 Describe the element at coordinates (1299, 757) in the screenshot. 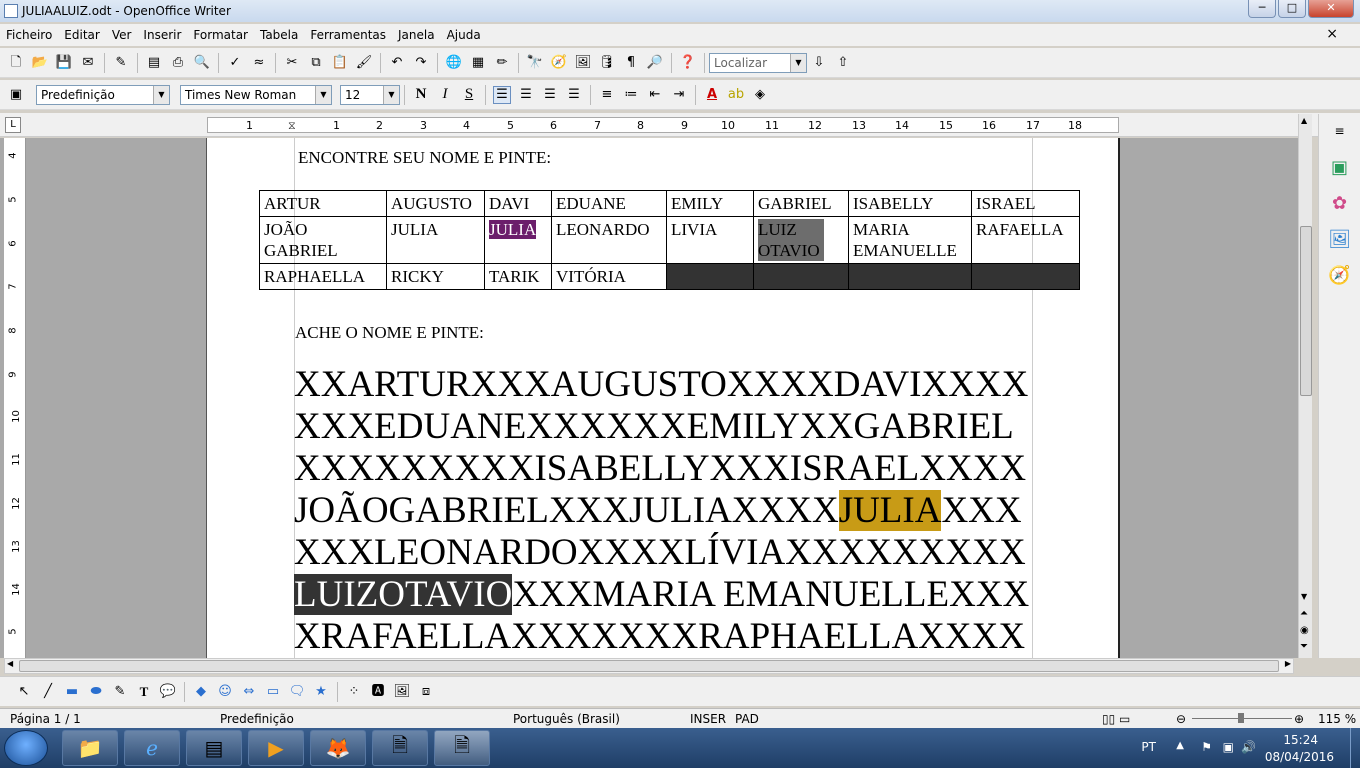

I see `clock-date: 08/04/2016` at that location.